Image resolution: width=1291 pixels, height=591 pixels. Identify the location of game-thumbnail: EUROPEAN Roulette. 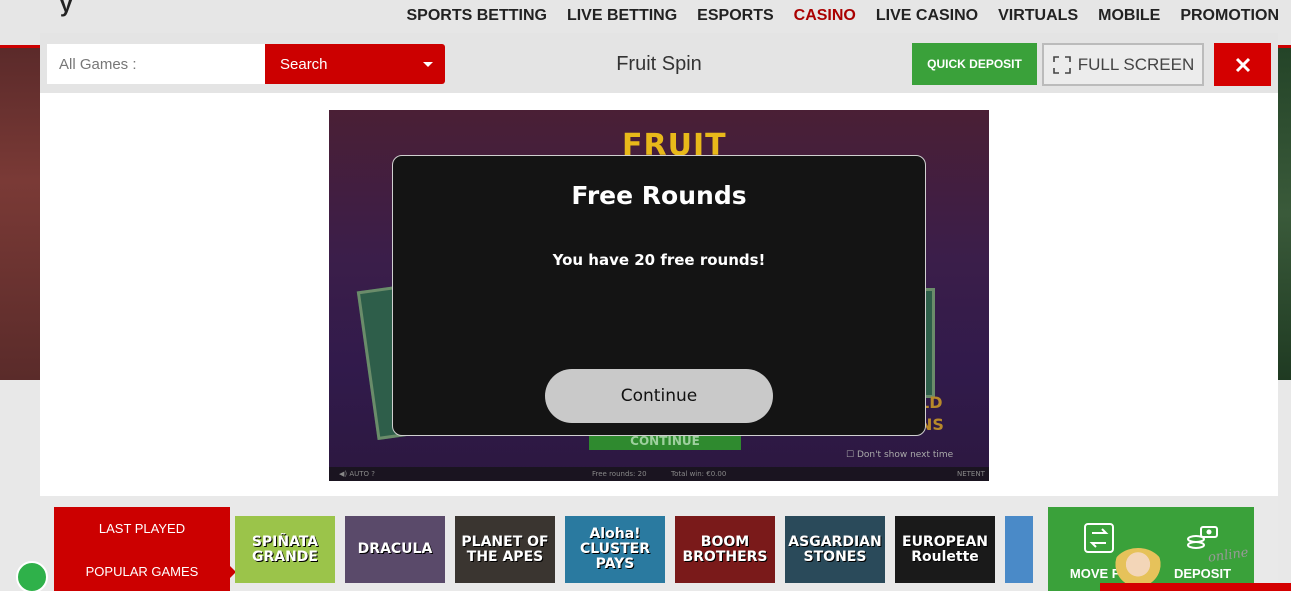
(945, 549).